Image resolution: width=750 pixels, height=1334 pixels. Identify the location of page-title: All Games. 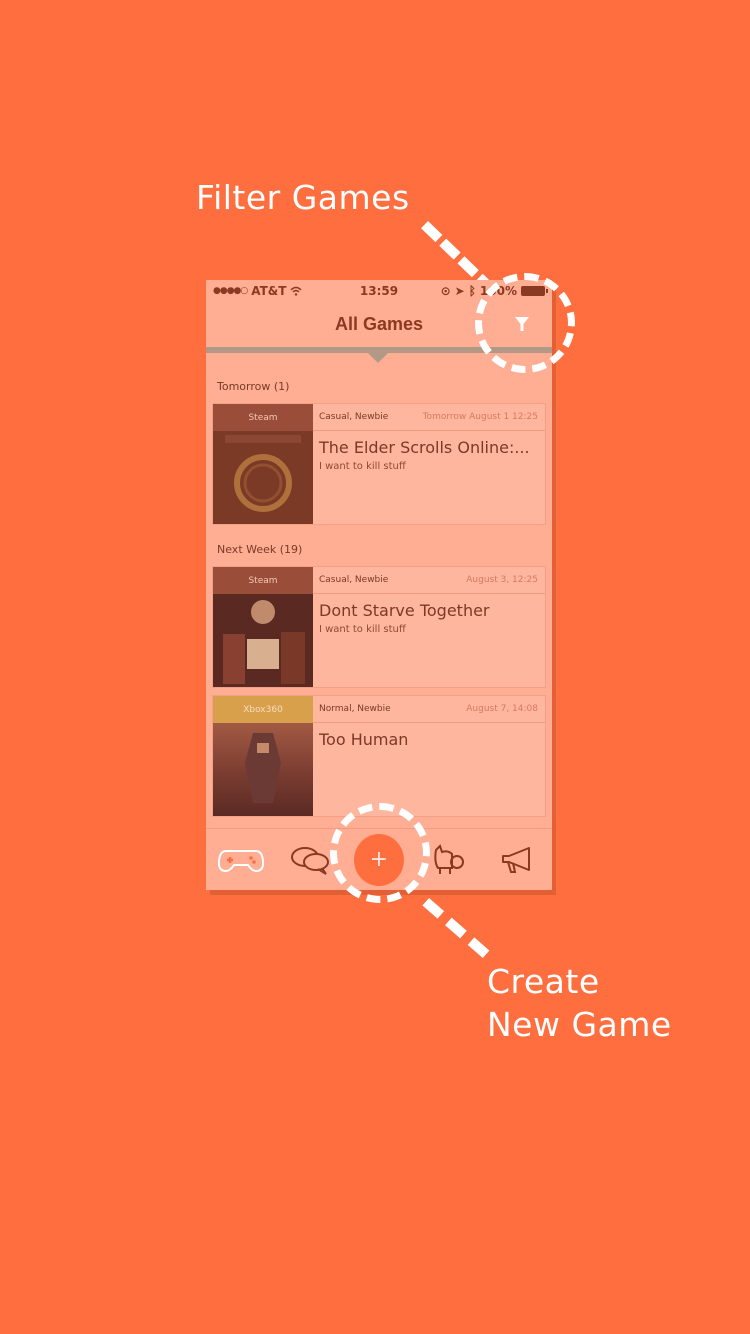
(379, 324).